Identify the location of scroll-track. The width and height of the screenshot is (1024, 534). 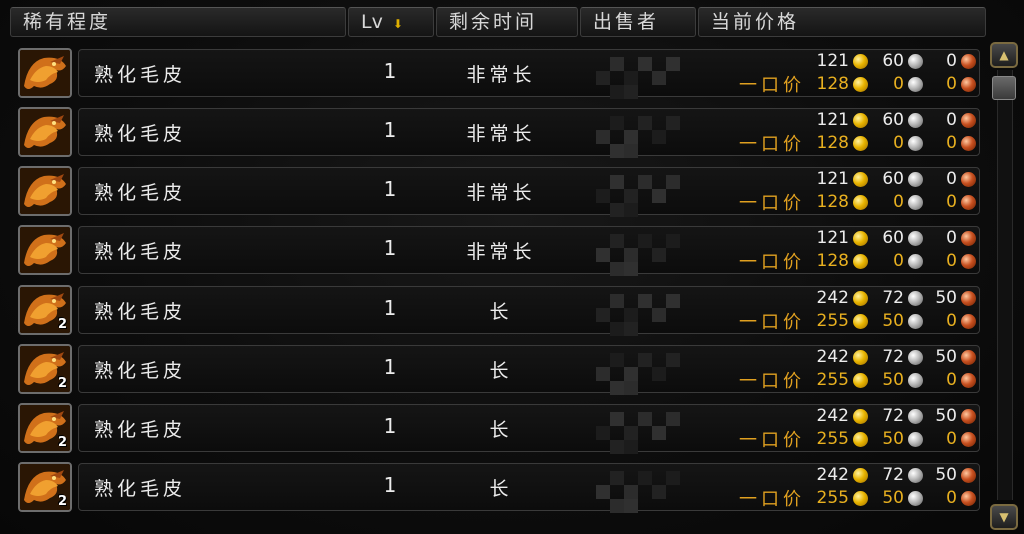
(1005, 285).